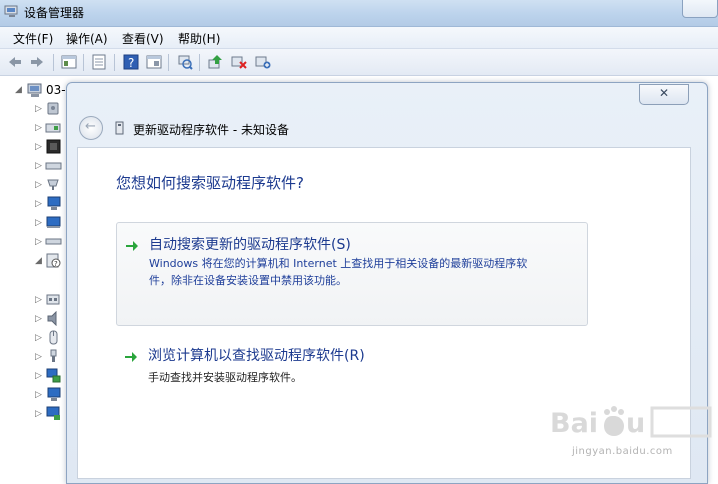  Describe the element at coordinates (53, 128) in the screenshot. I see `network-adapter-icon` at that location.